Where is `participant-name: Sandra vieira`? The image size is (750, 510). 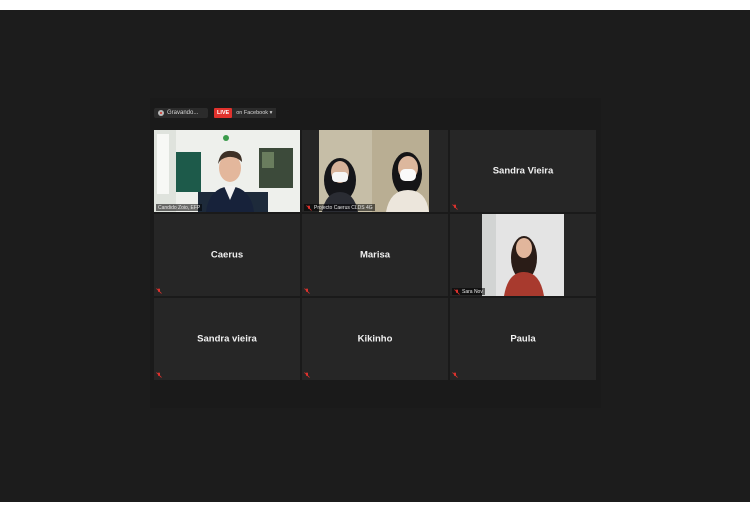
participant-name: Sandra vieira is located at coordinates (227, 339).